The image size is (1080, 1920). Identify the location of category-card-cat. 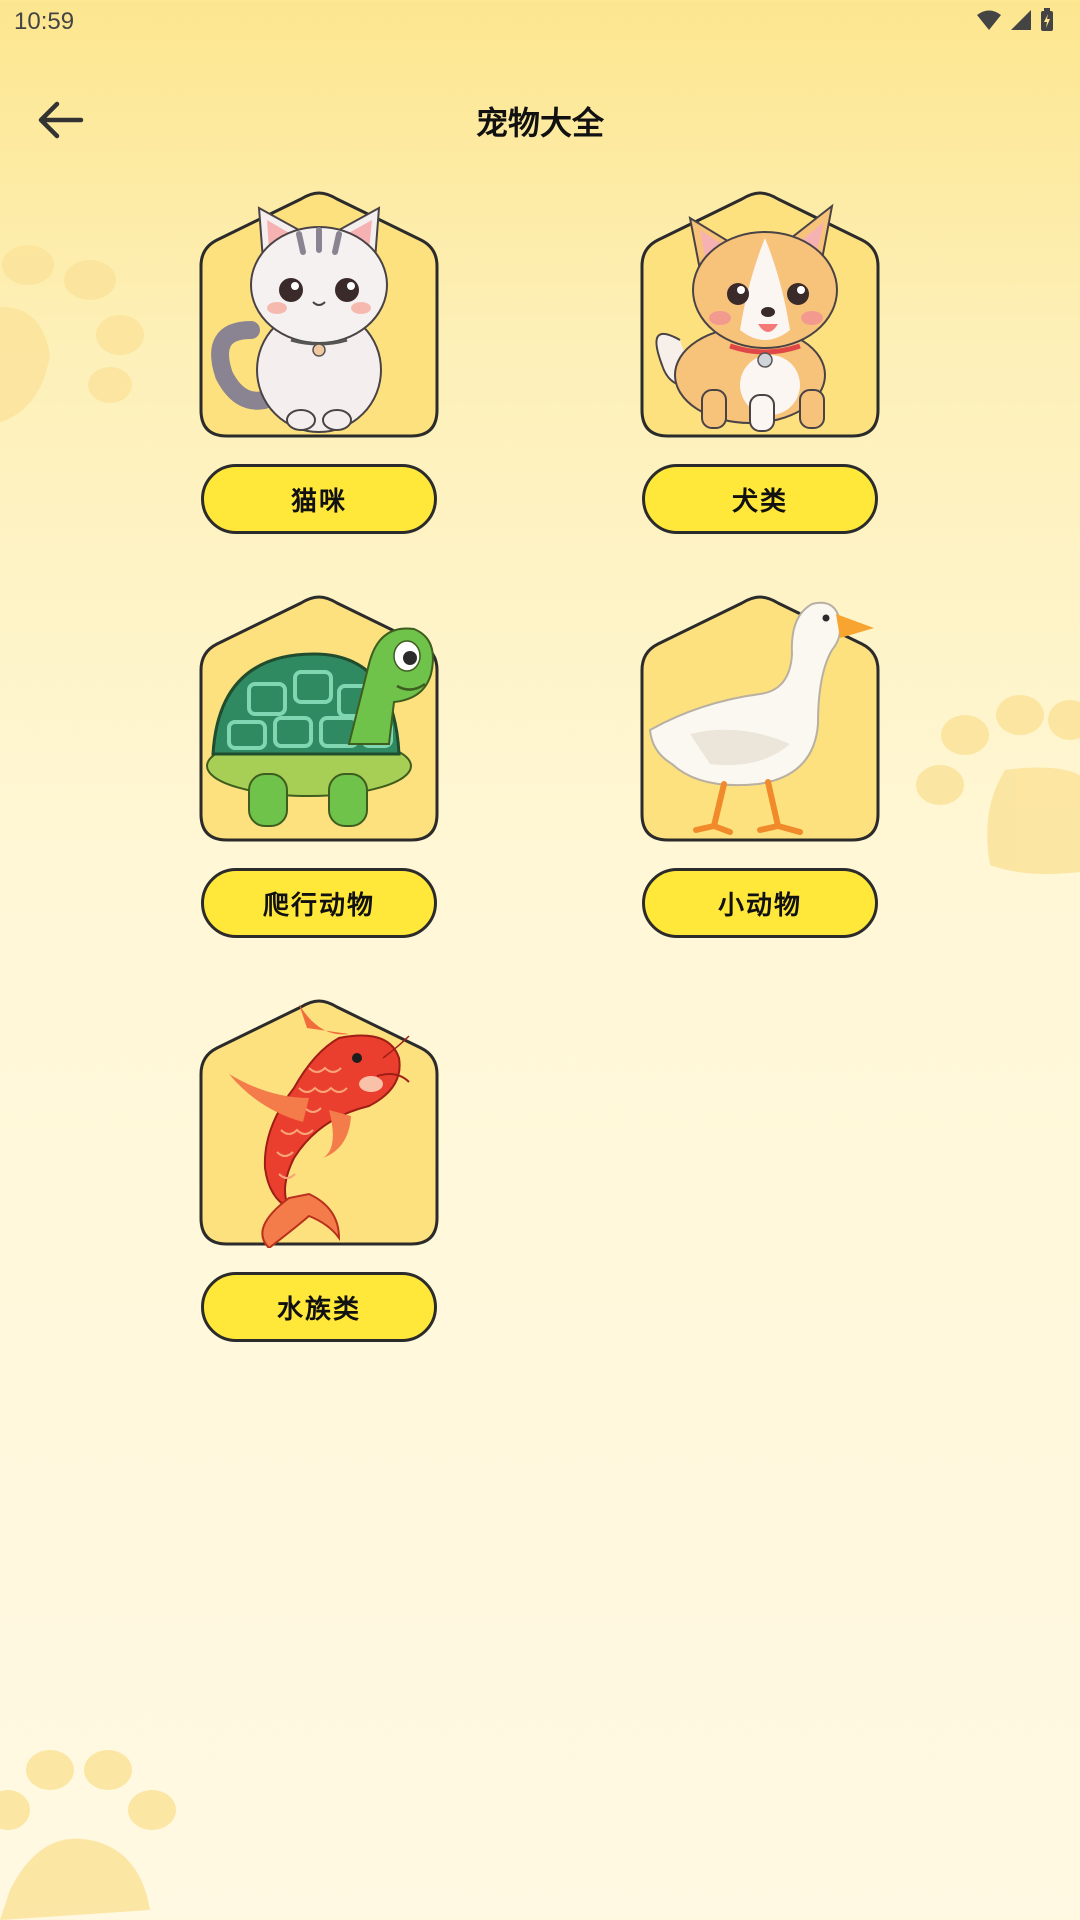
(319, 315).